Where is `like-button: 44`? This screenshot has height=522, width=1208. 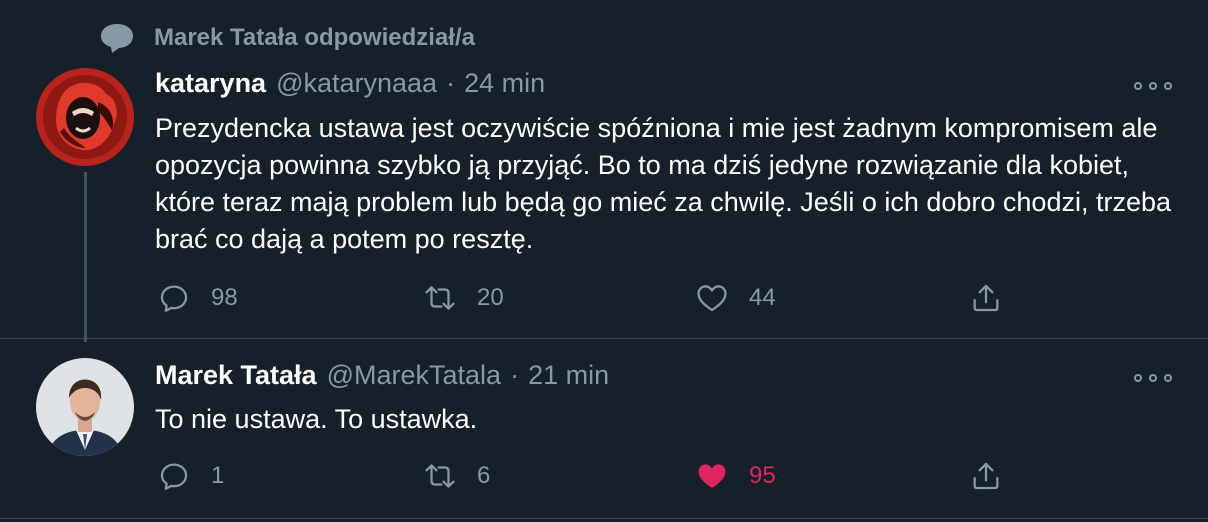 like-button: 44 is located at coordinates (735, 298).